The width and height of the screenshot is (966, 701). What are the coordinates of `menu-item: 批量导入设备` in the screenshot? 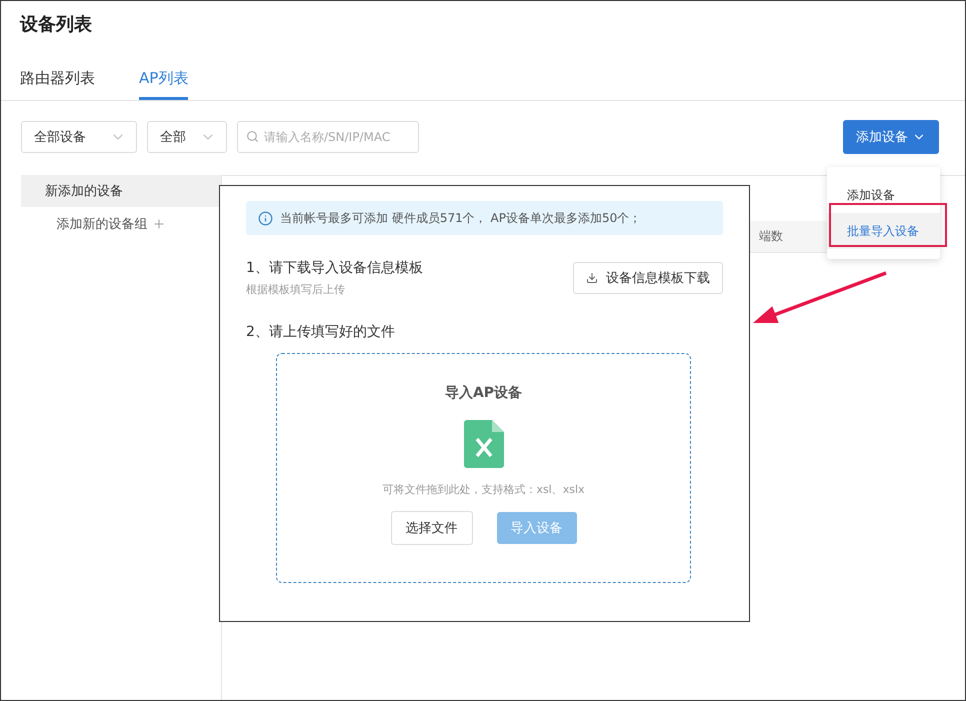 It's located at (883, 231).